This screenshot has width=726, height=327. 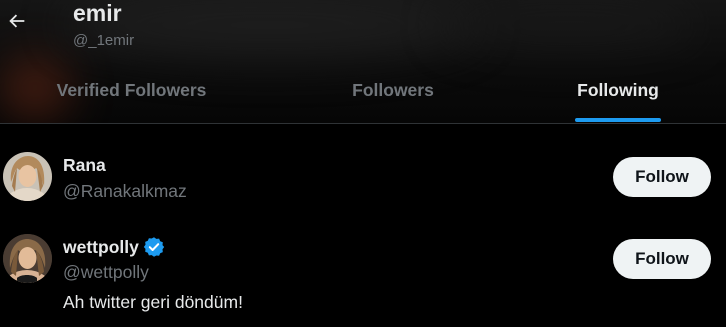 I want to click on active-tab-indicator, so click(x=618, y=120).